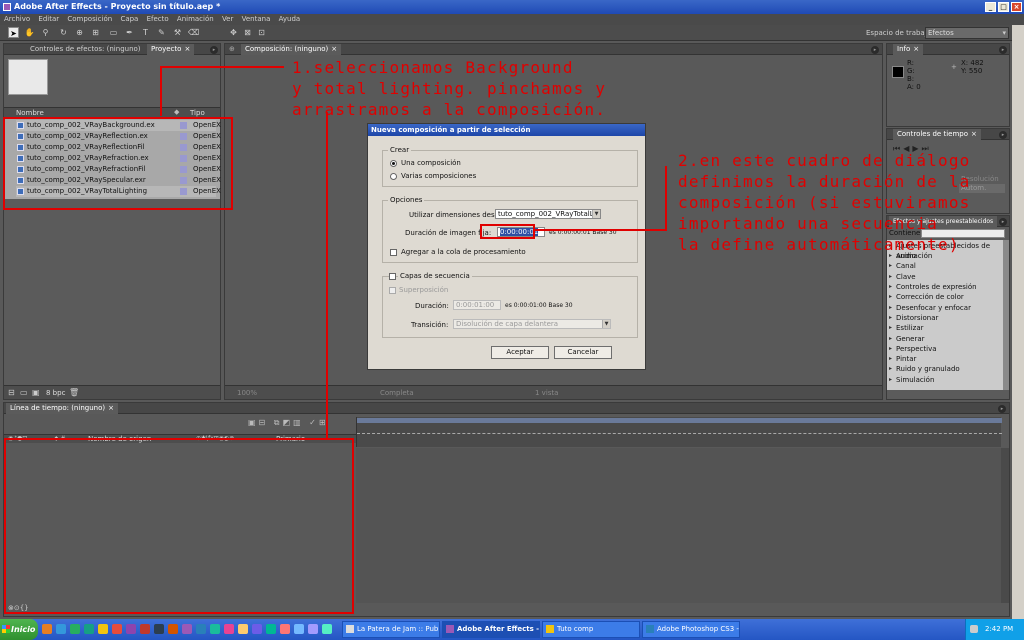  What do you see at coordinates (17, 19) in the screenshot?
I see `menu-archivo: Archivo` at bounding box center [17, 19].